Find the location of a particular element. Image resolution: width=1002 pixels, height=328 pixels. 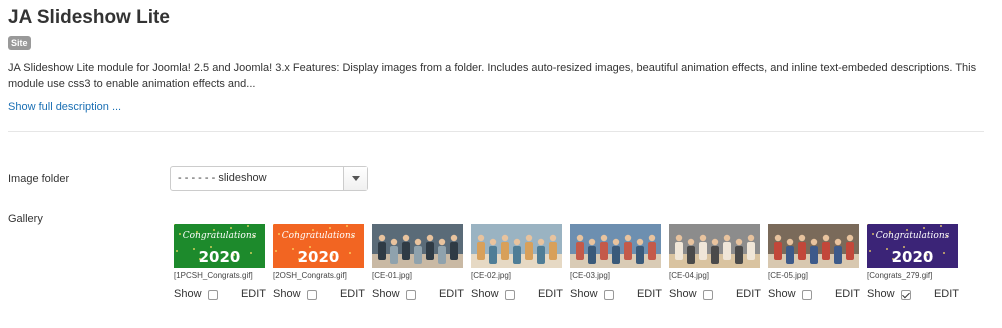

gallery-filename: [2OSH_Congrats.gif] is located at coordinates (310, 275).